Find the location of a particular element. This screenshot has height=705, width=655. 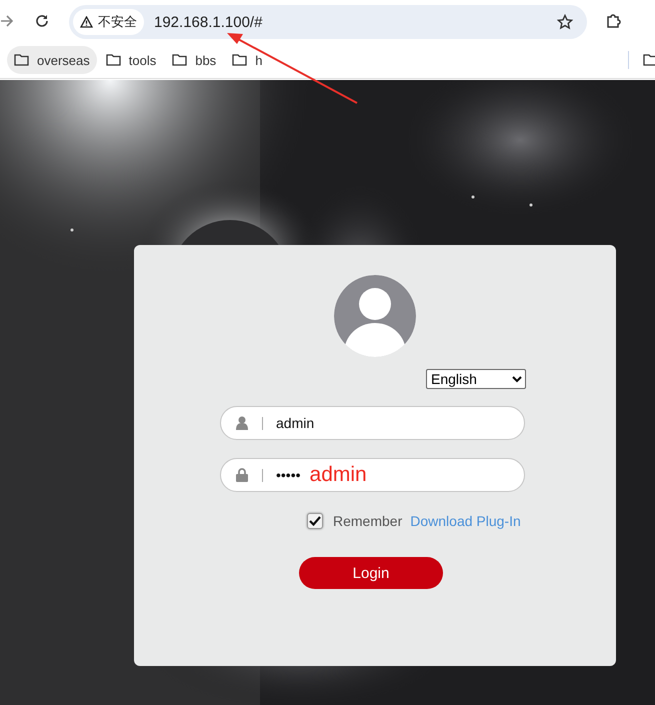

forward-icon is located at coordinates (7, 21).